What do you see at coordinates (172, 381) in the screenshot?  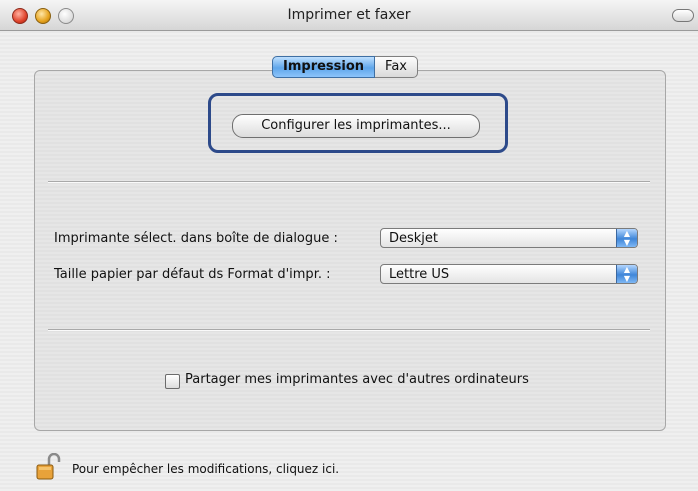 I see `share-printers-checkbox` at bounding box center [172, 381].